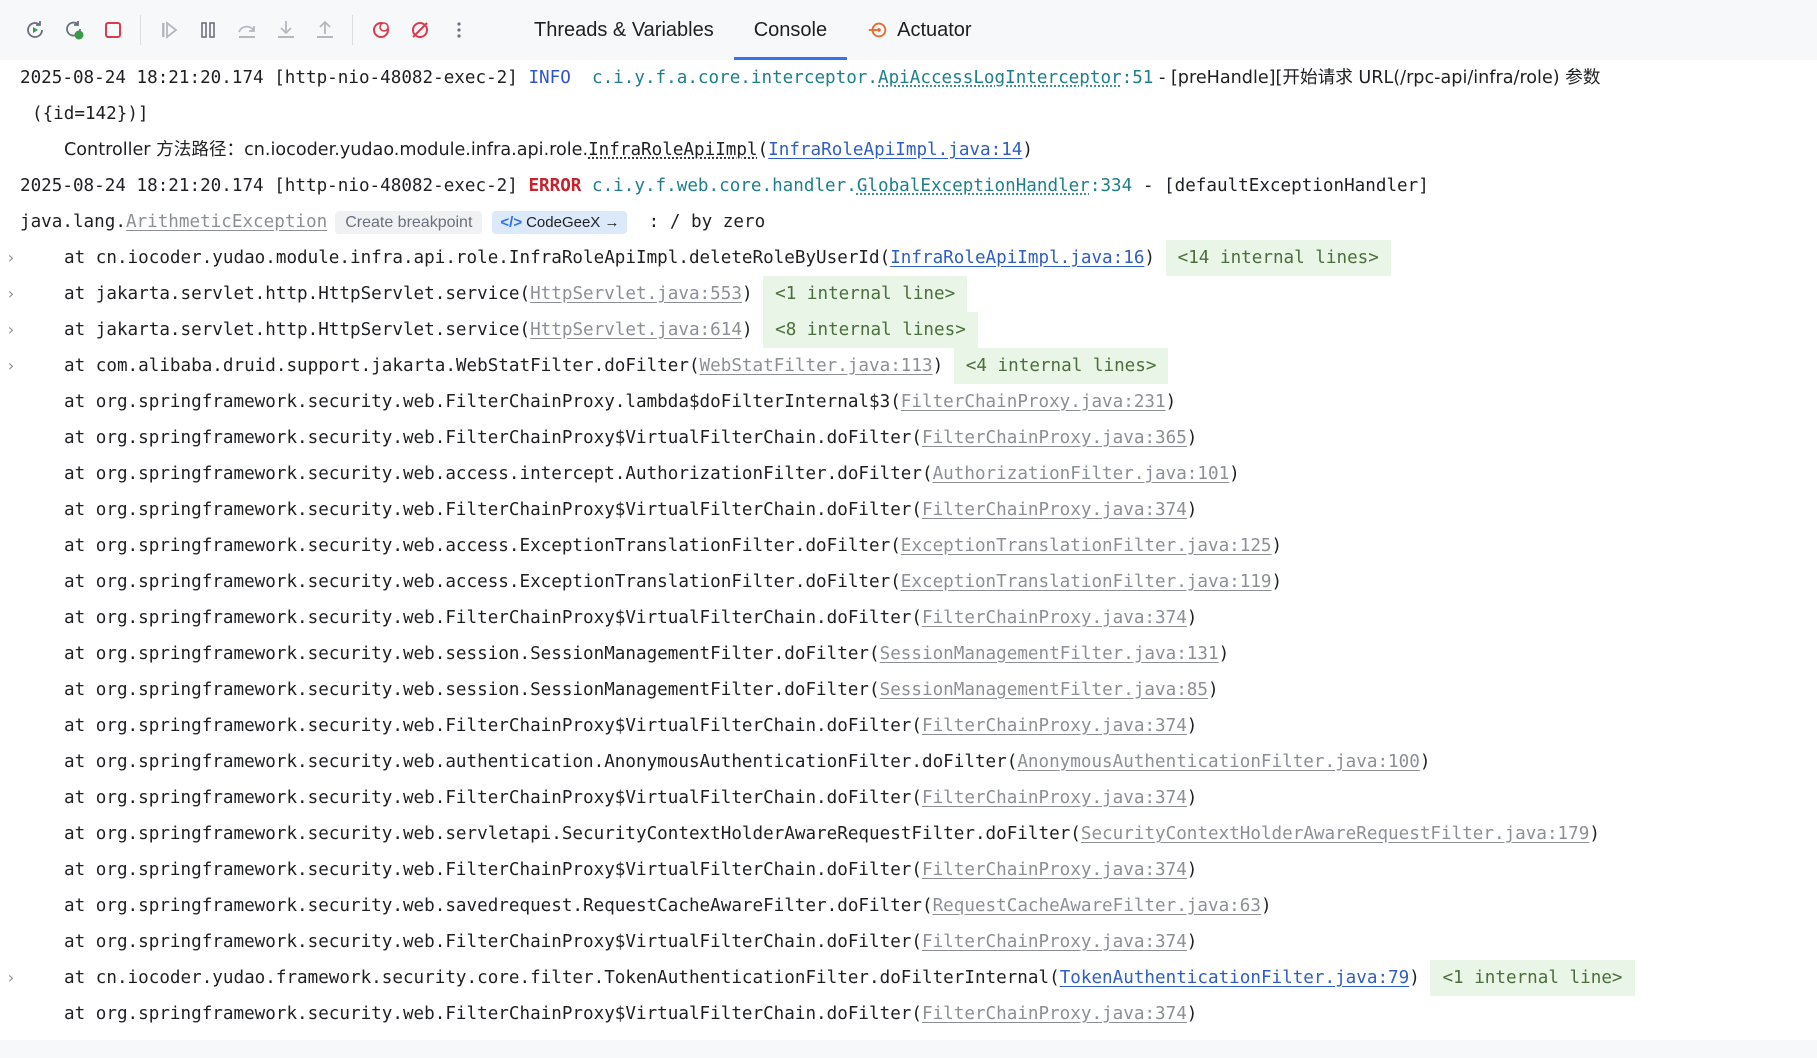 The width and height of the screenshot is (1817, 1058). What do you see at coordinates (247, 30) in the screenshot?
I see `step-over-icon` at bounding box center [247, 30].